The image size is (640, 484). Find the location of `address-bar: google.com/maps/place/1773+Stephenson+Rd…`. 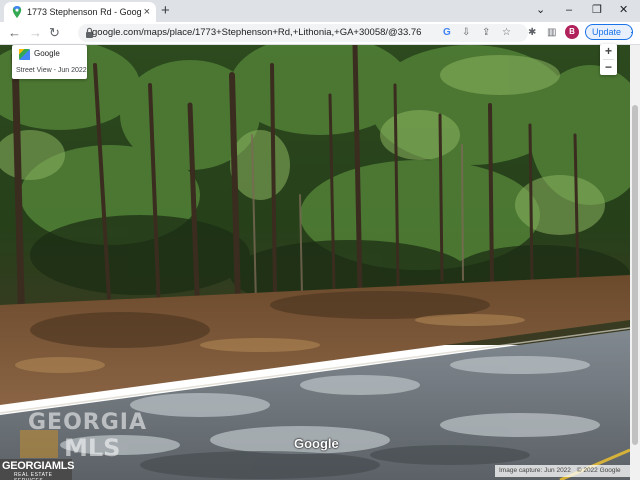

address-bar: google.com/maps/place/1773+Stephenson+Rd… is located at coordinates (303, 33).